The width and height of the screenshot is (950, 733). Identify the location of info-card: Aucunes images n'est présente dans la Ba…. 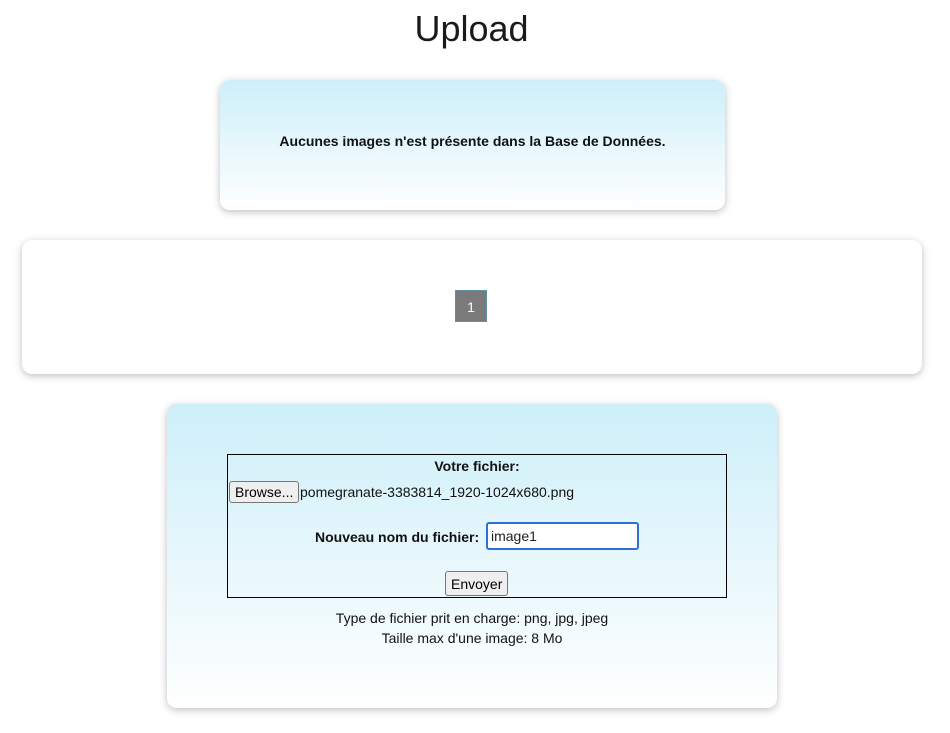
(472, 145).